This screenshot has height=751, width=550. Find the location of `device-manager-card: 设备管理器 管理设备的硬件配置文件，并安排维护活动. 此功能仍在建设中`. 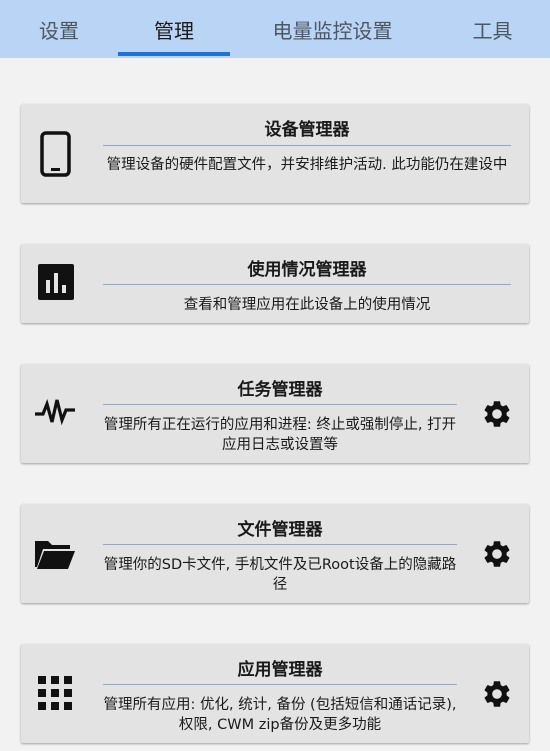

device-manager-card: 设备管理器 管理设备的硬件配置文件，并安排维护活动. 此功能仍在建设中 is located at coordinates (275, 153).